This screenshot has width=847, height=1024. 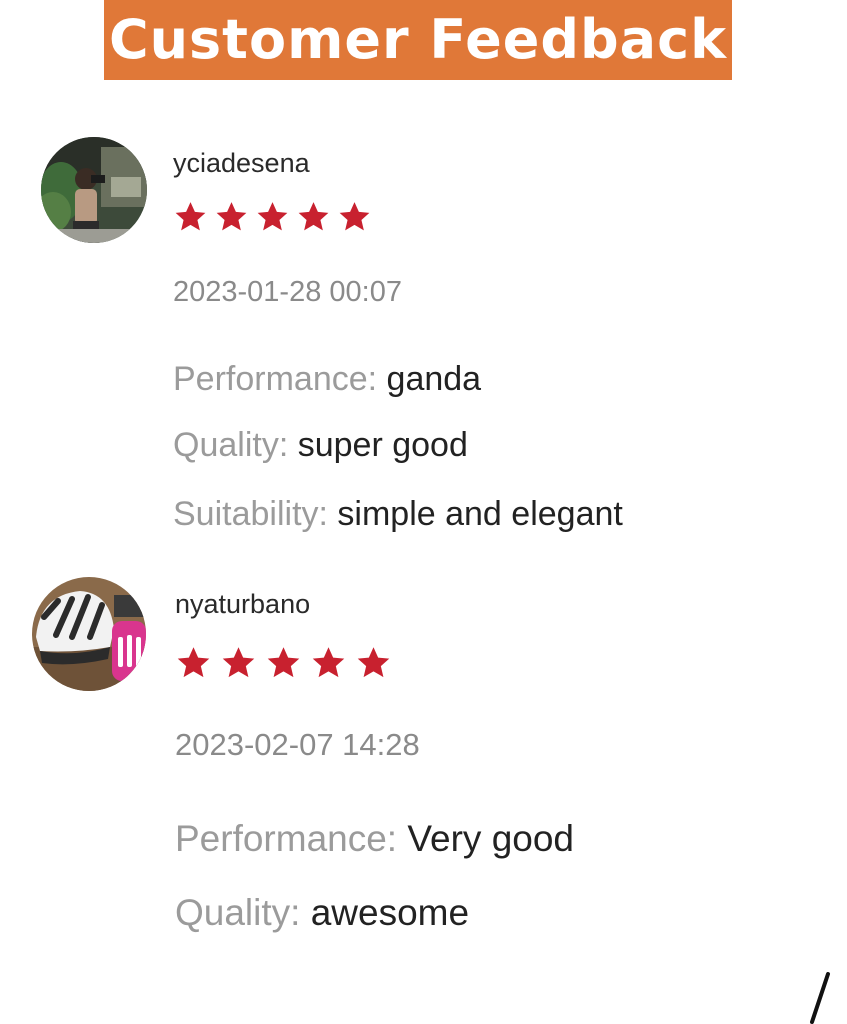 What do you see at coordinates (820, 998) in the screenshot?
I see `slash-mark-icon` at bounding box center [820, 998].